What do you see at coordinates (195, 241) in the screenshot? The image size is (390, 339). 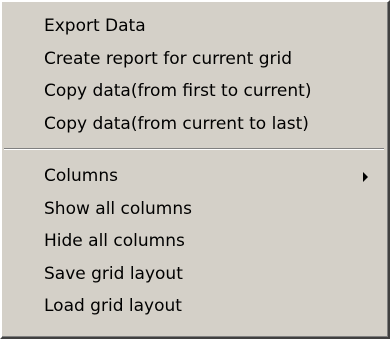 I see `menu-item-hide-all-columns: Hide all columns` at bounding box center [195, 241].